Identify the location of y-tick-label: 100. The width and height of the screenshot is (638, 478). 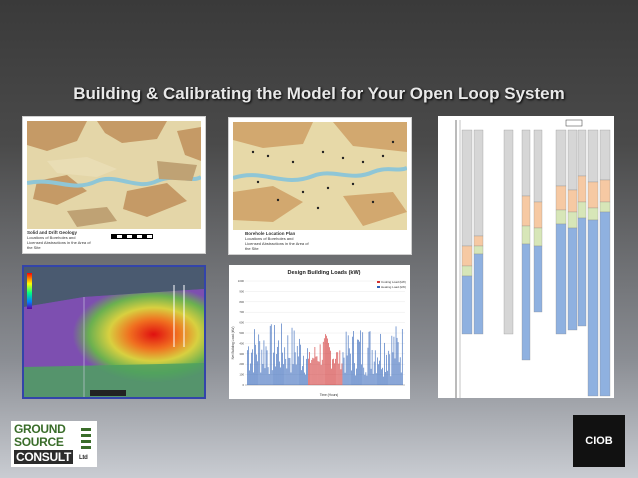
(241, 375).